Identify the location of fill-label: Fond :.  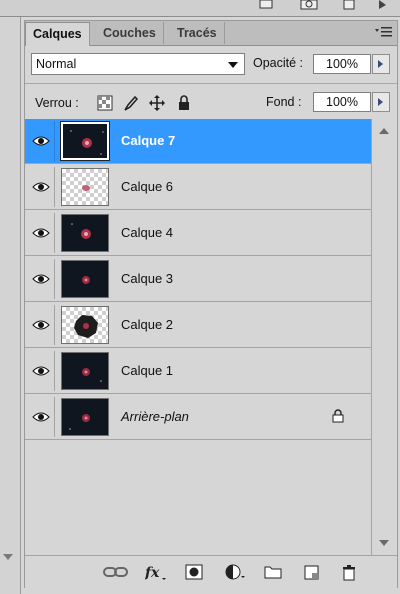
(284, 102).